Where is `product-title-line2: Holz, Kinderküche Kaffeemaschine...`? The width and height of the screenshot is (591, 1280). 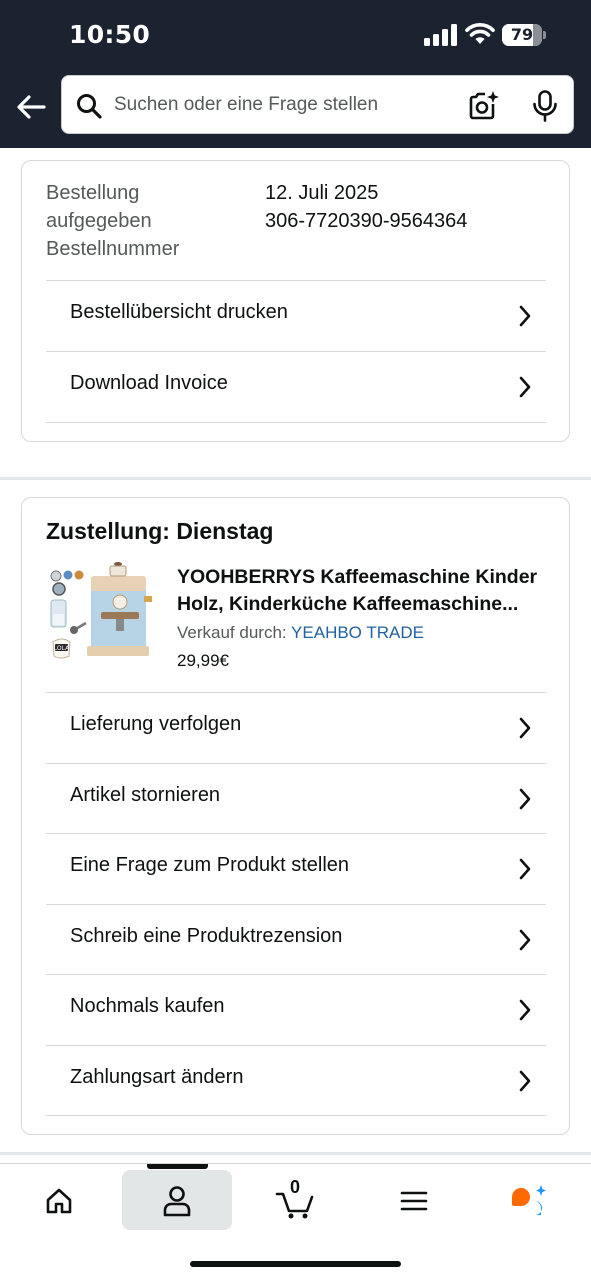 product-title-line2: Holz, Kinderküche Kaffeemaschine... is located at coordinates (348, 604).